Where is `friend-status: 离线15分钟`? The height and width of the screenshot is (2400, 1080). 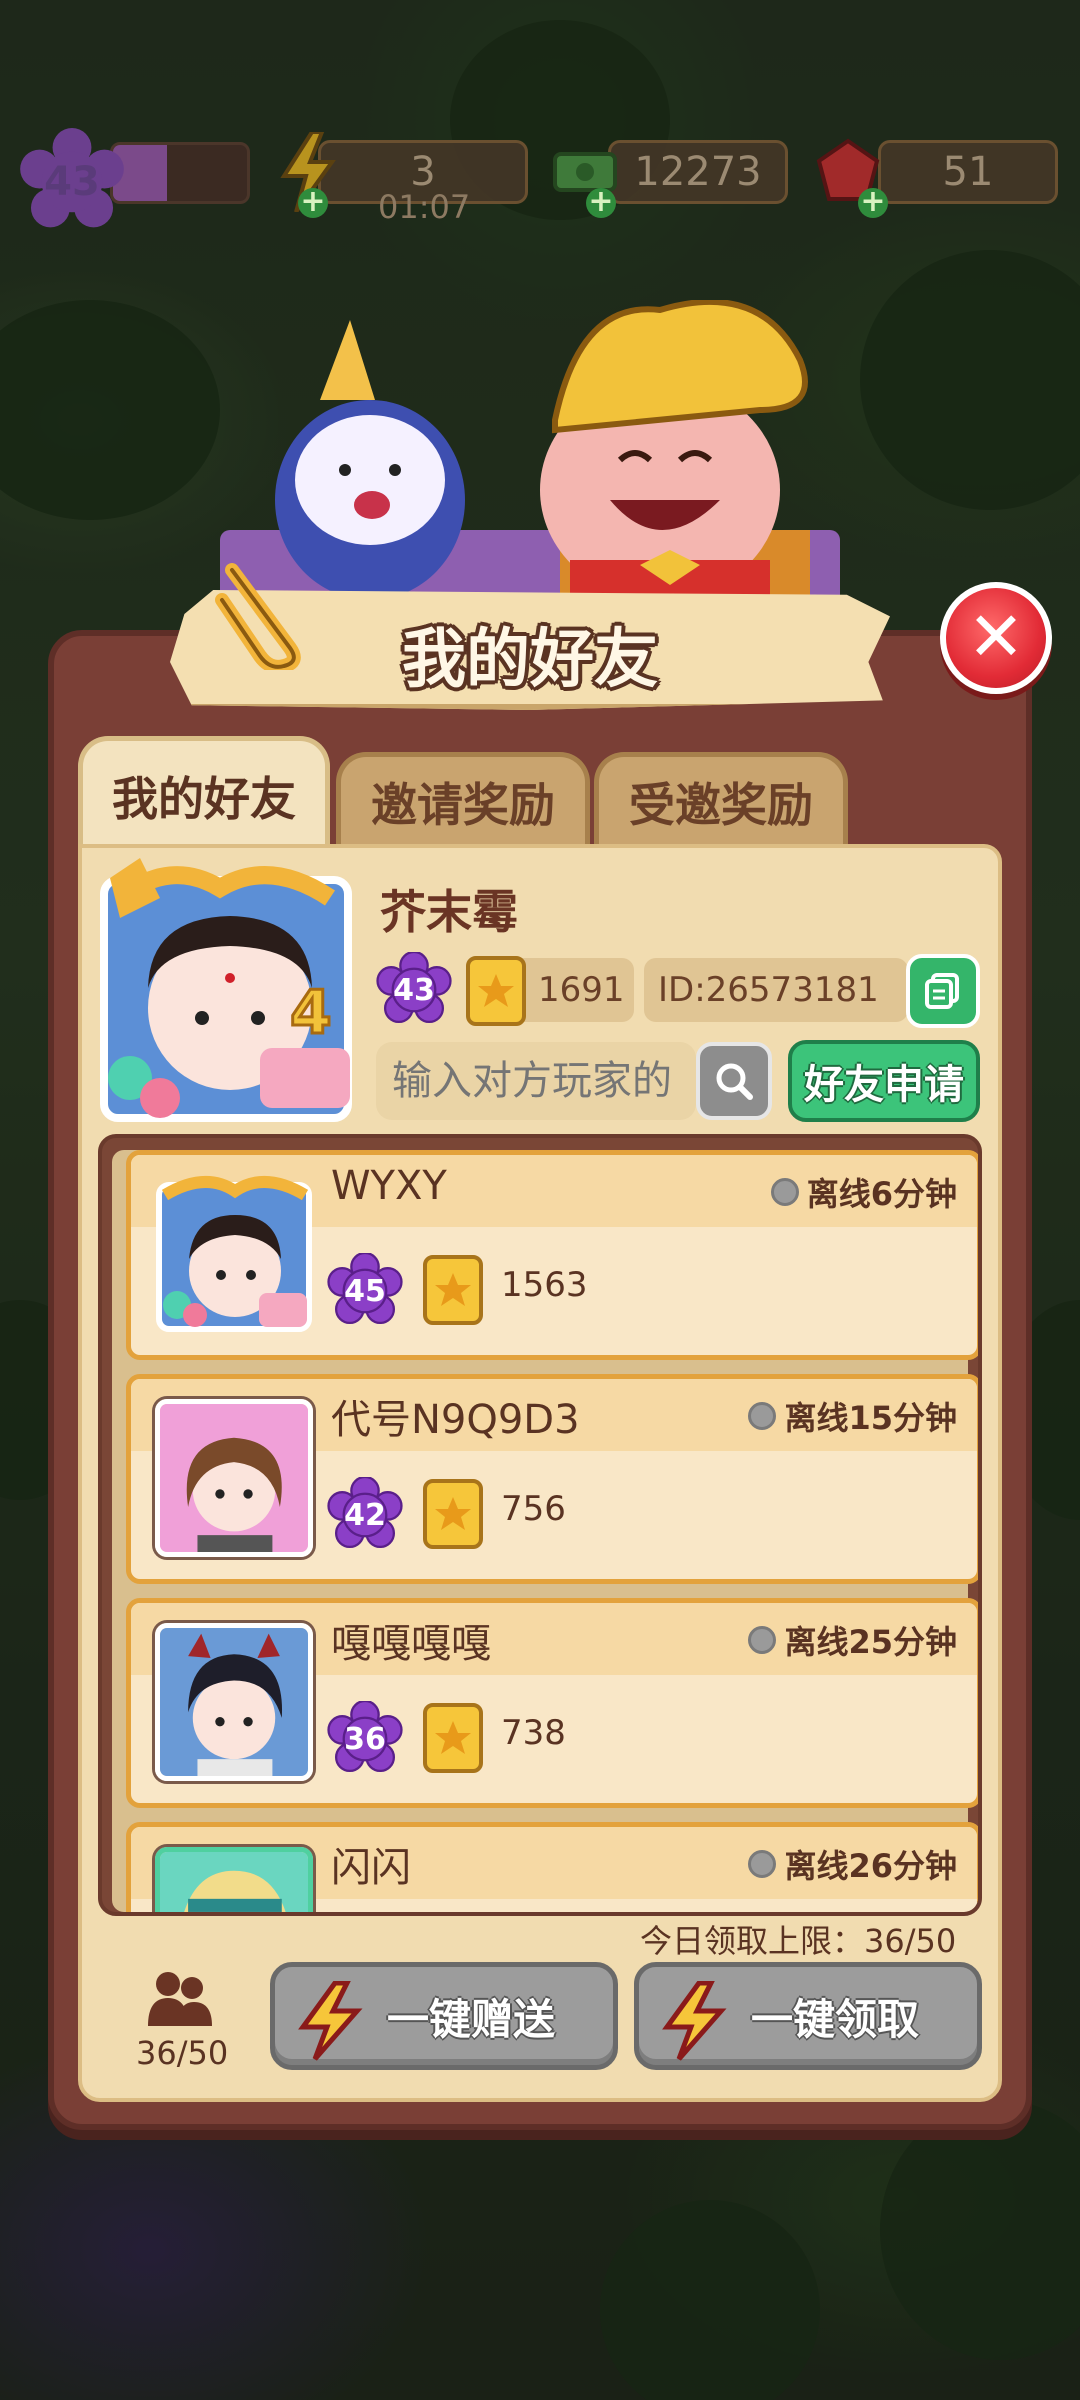
friend-status: 离线15分钟 is located at coordinates (852, 1416).